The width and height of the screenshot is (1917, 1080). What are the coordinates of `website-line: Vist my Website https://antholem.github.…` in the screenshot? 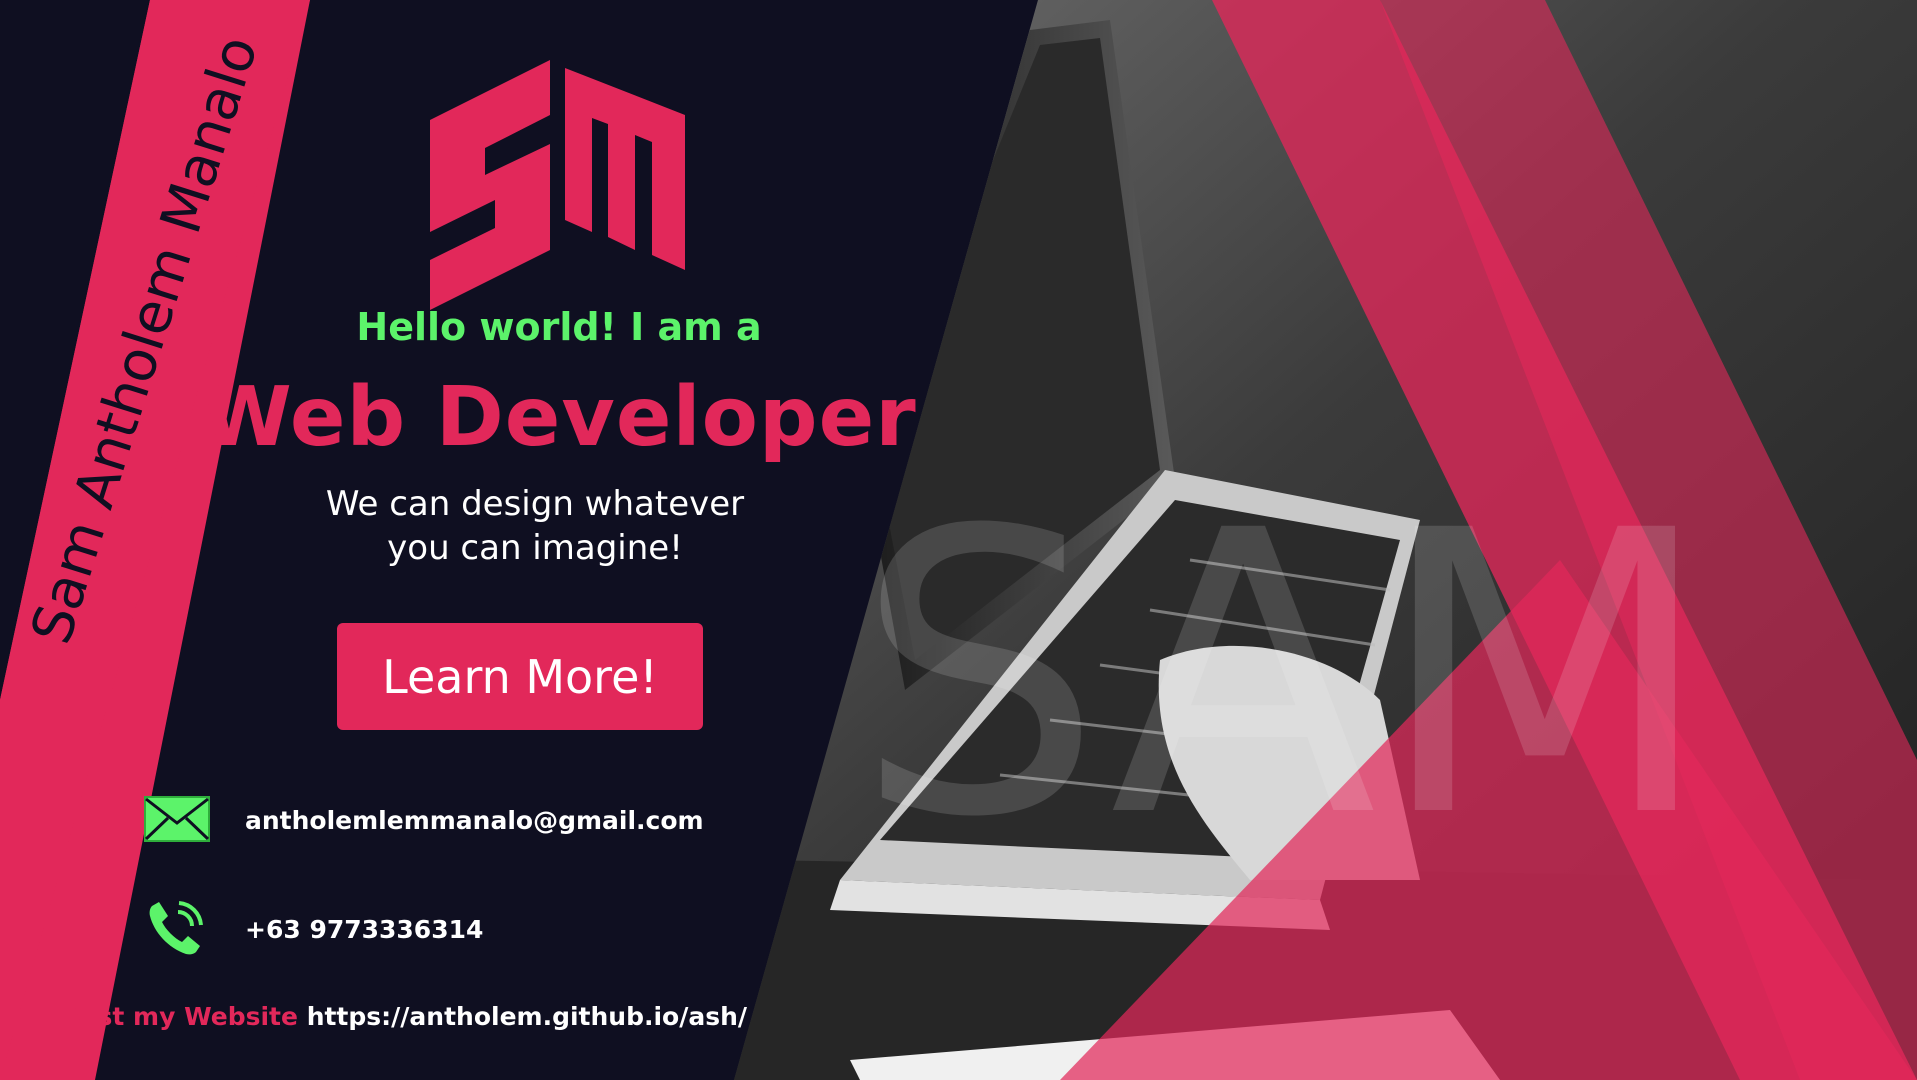 It's located at (408, 1016).